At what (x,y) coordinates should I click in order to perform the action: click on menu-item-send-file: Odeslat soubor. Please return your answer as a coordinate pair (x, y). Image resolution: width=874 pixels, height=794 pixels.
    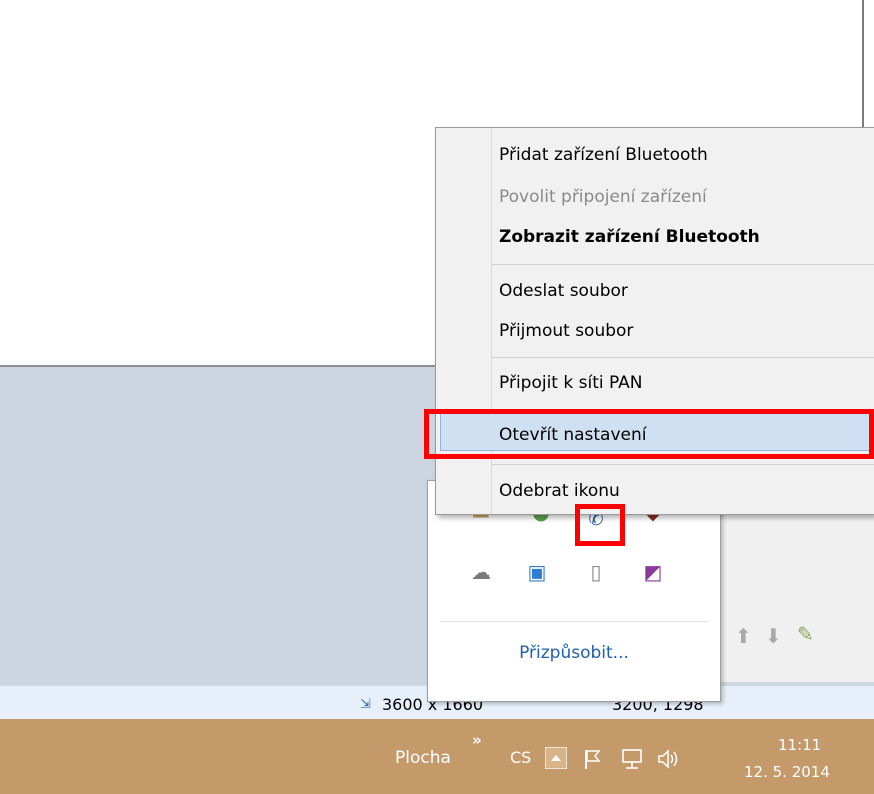
    Looking at the image, I should click on (563, 291).